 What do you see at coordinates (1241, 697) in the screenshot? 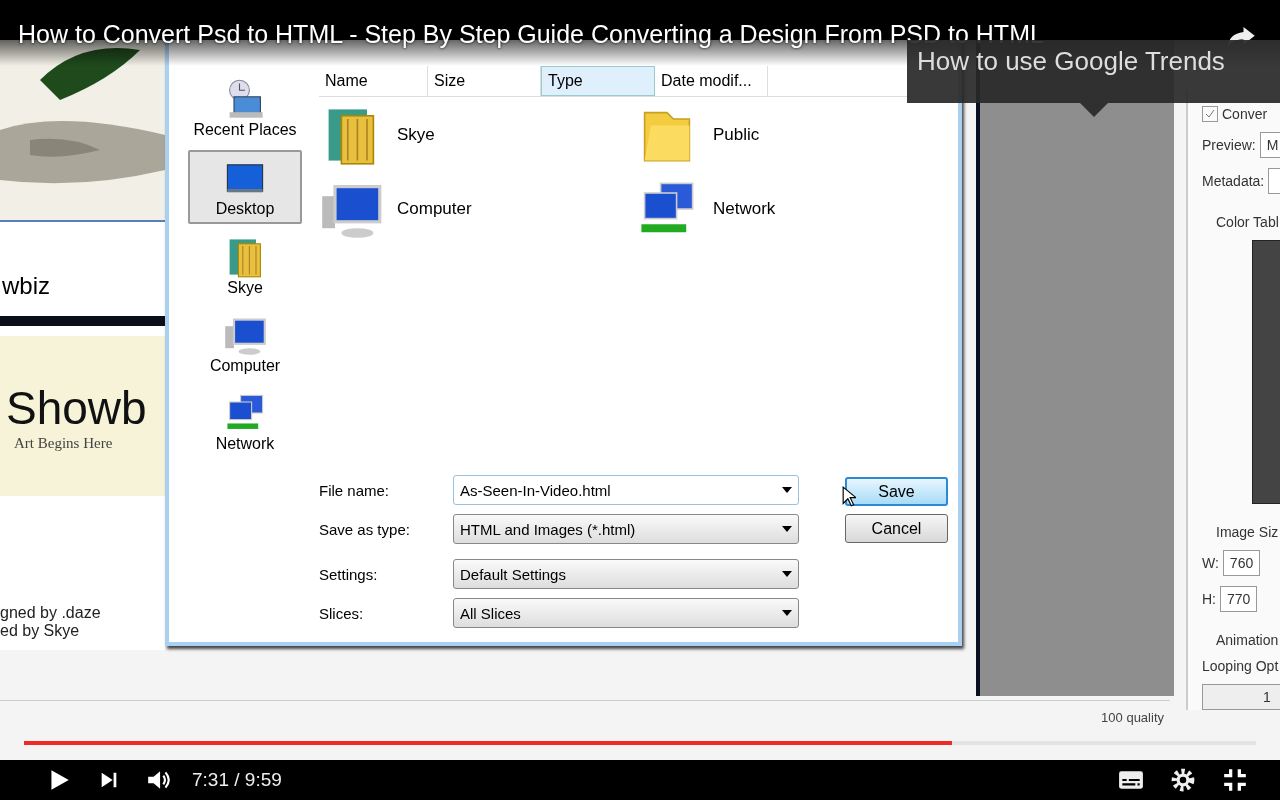
I see `frame-button: 1` at bounding box center [1241, 697].